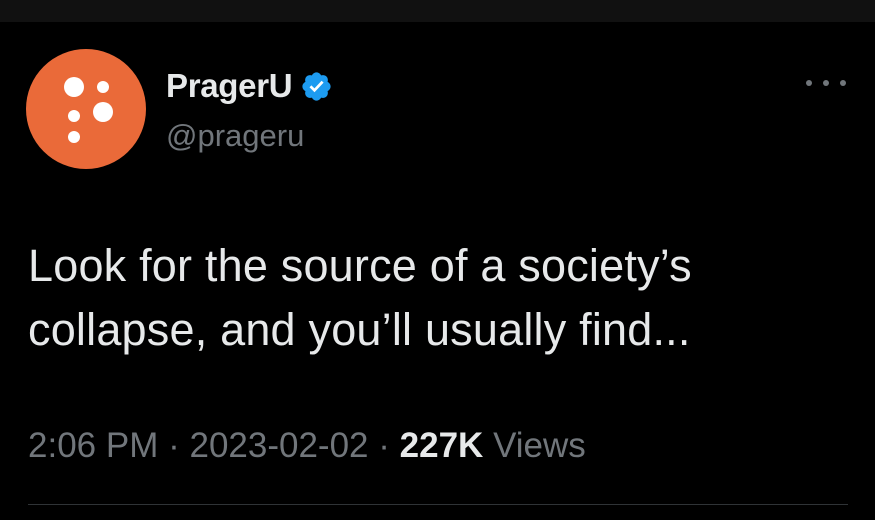  What do you see at coordinates (93, 445) in the screenshot?
I see `tweet-time: 2:06 PM` at bounding box center [93, 445].